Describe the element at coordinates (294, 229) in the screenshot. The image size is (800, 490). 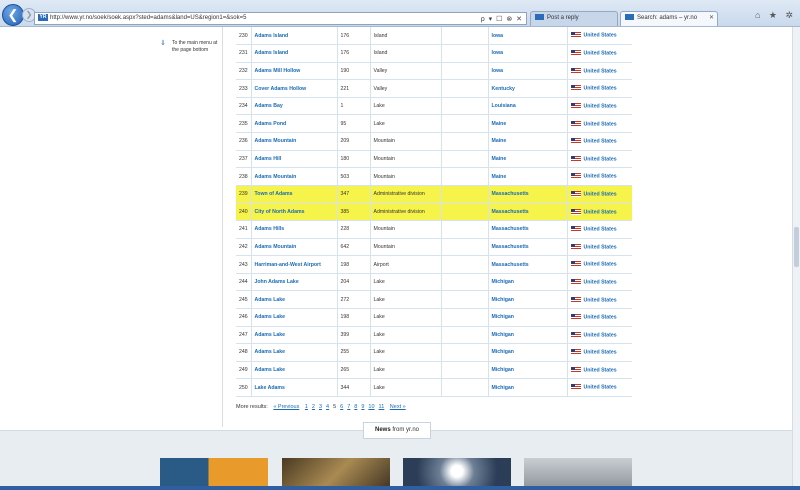
I see `place-name-link: Adams Hills` at that location.